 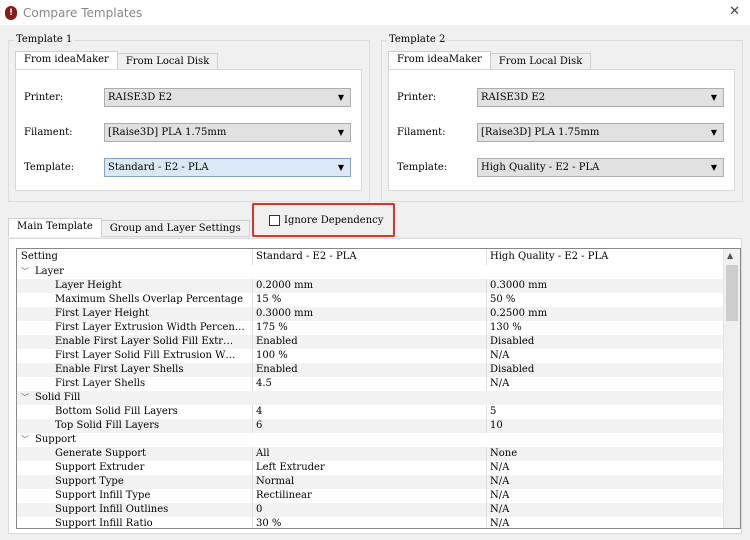 What do you see at coordinates (58, 397) in the screenshot?
I see `section-label: Solid Fill` at bounding box center [58, 397].